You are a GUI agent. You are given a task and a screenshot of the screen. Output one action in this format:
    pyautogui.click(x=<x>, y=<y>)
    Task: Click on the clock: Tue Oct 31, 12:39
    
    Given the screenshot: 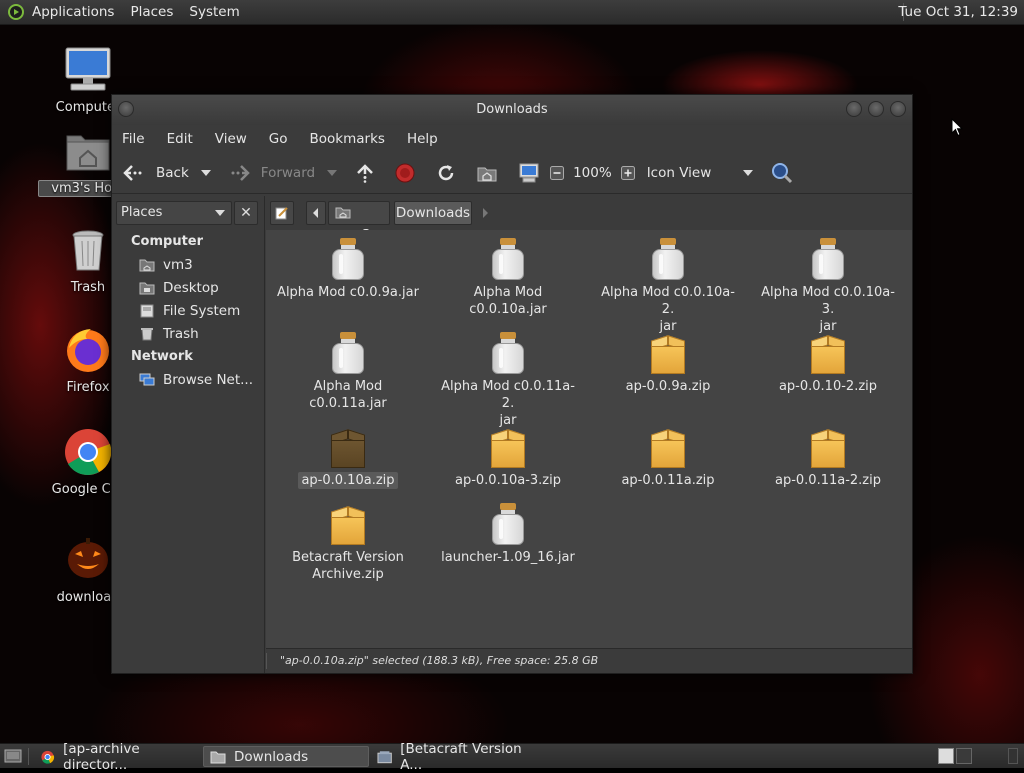 What is the action you would take?
    pyautogui.click(x=958, y=12)
    